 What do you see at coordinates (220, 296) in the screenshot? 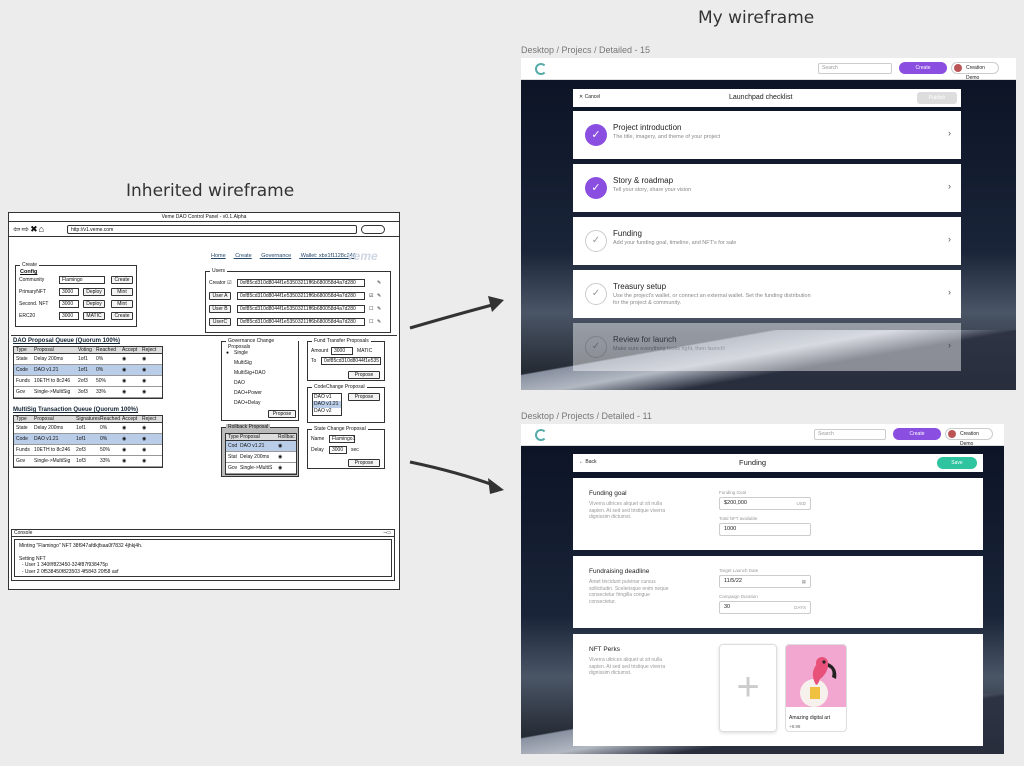
I see `user-a-button: User A` at bounding box center [220, 296].